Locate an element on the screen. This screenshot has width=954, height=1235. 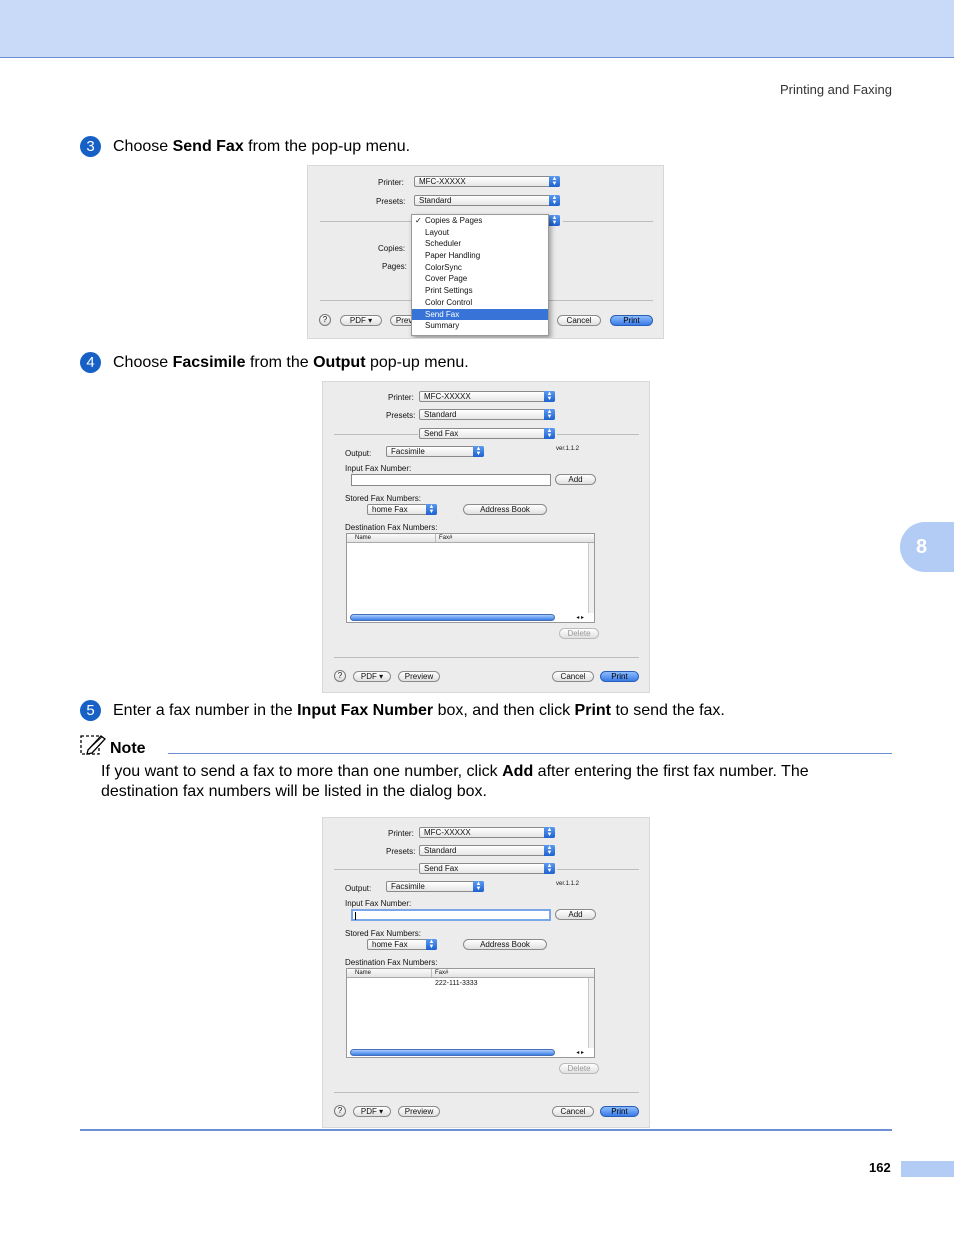
input-fax-label: Input Fax Number: is located at coordinates (378, 468).